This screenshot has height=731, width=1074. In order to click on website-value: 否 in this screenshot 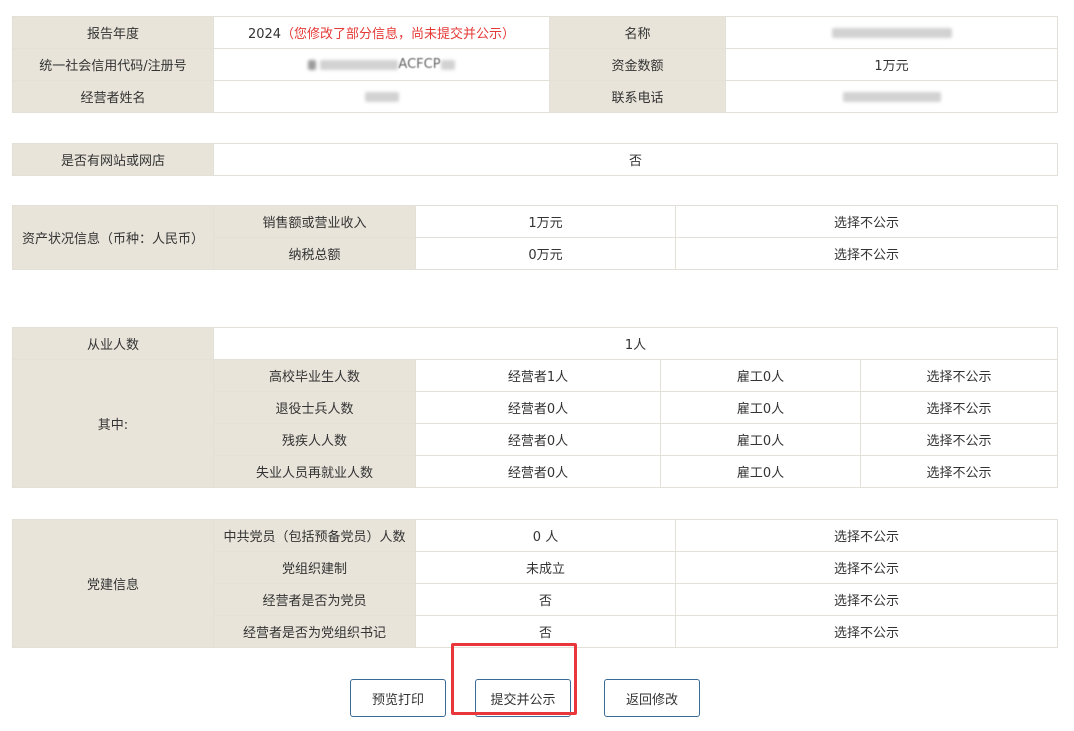, I will do `click(635, 159)`.